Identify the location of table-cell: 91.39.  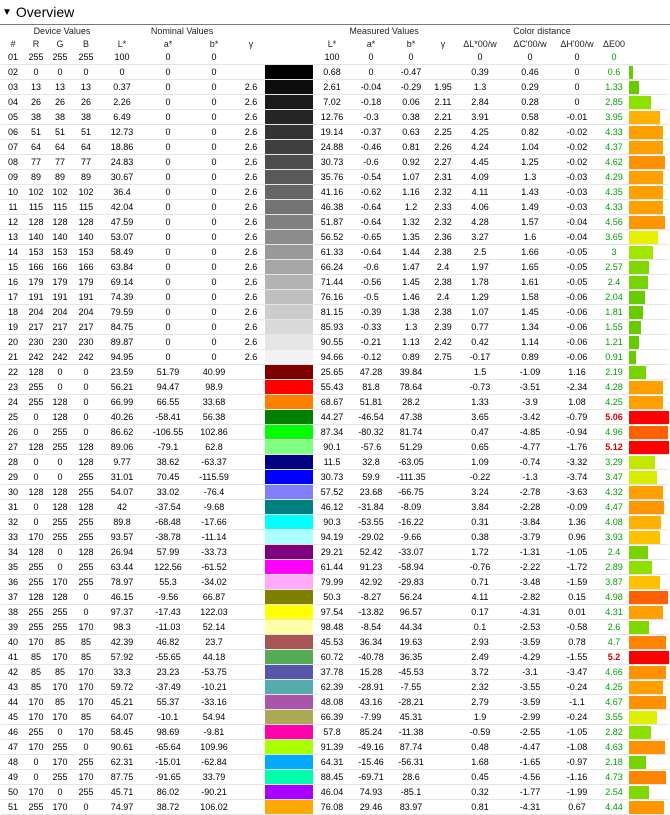
(332, 747).